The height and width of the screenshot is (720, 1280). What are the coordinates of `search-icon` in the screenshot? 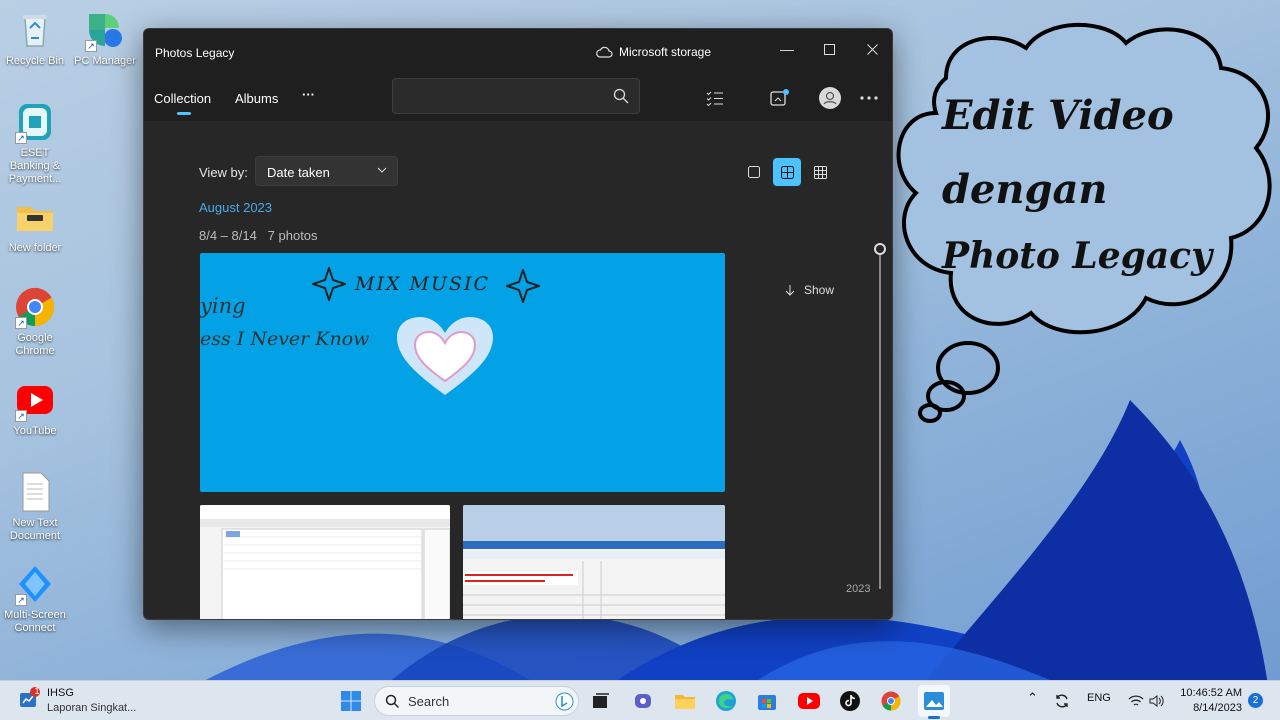 It's located at (621, 96).